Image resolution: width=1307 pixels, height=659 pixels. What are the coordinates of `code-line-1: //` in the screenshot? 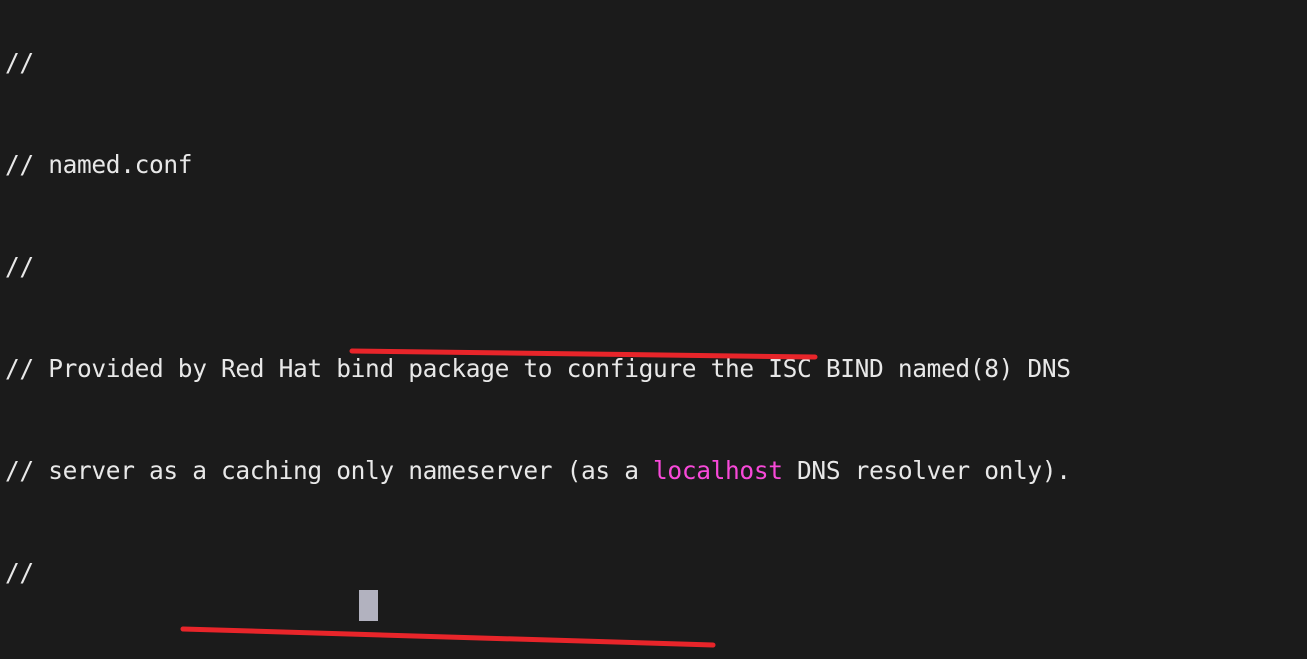 It's located at (19, 62).